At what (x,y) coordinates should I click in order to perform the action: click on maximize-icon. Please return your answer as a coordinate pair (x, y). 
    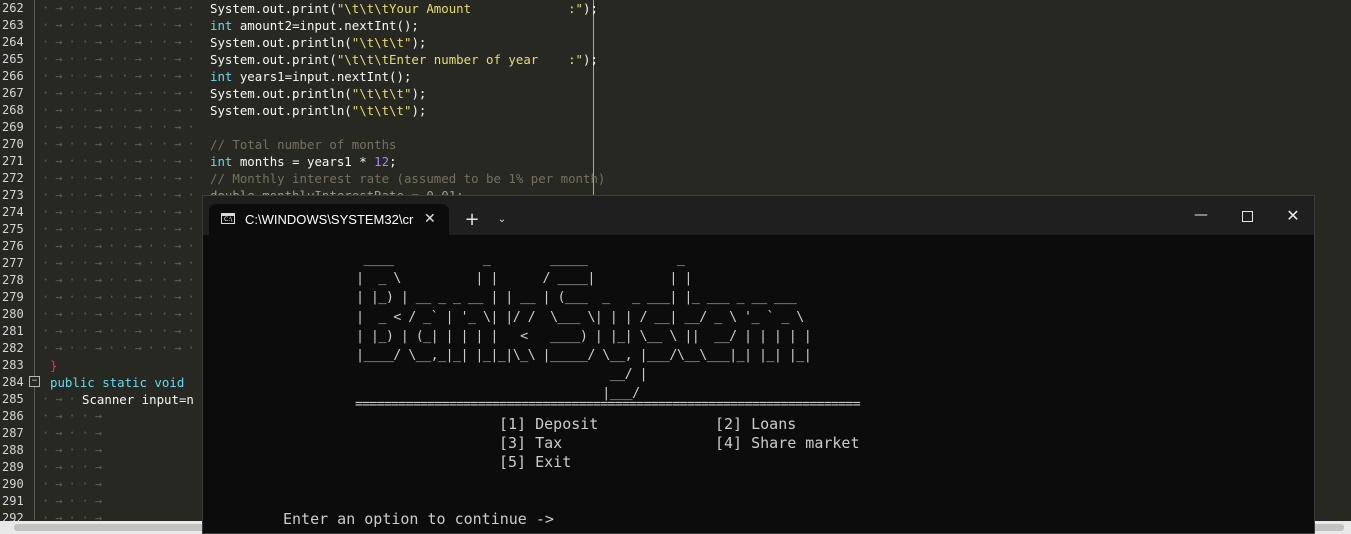
    Looking at the image, I should click on (1247, 216).